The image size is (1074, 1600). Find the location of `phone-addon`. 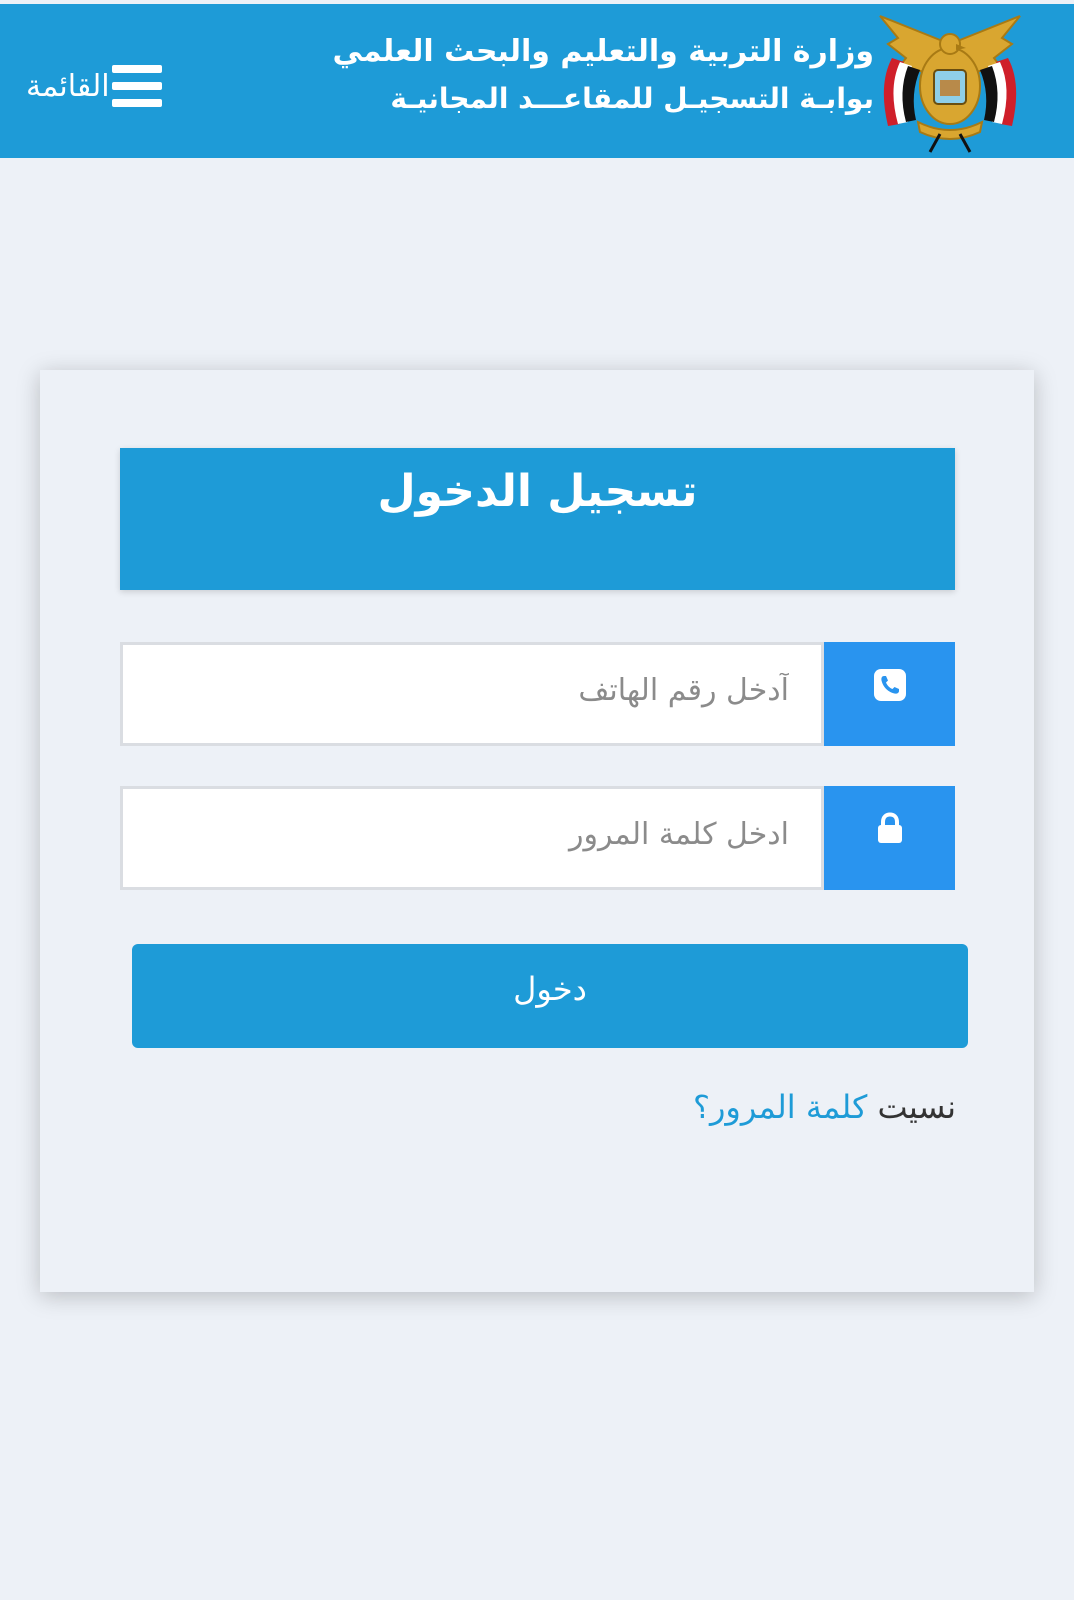

phone-addon is located at coordinates (889, 694).